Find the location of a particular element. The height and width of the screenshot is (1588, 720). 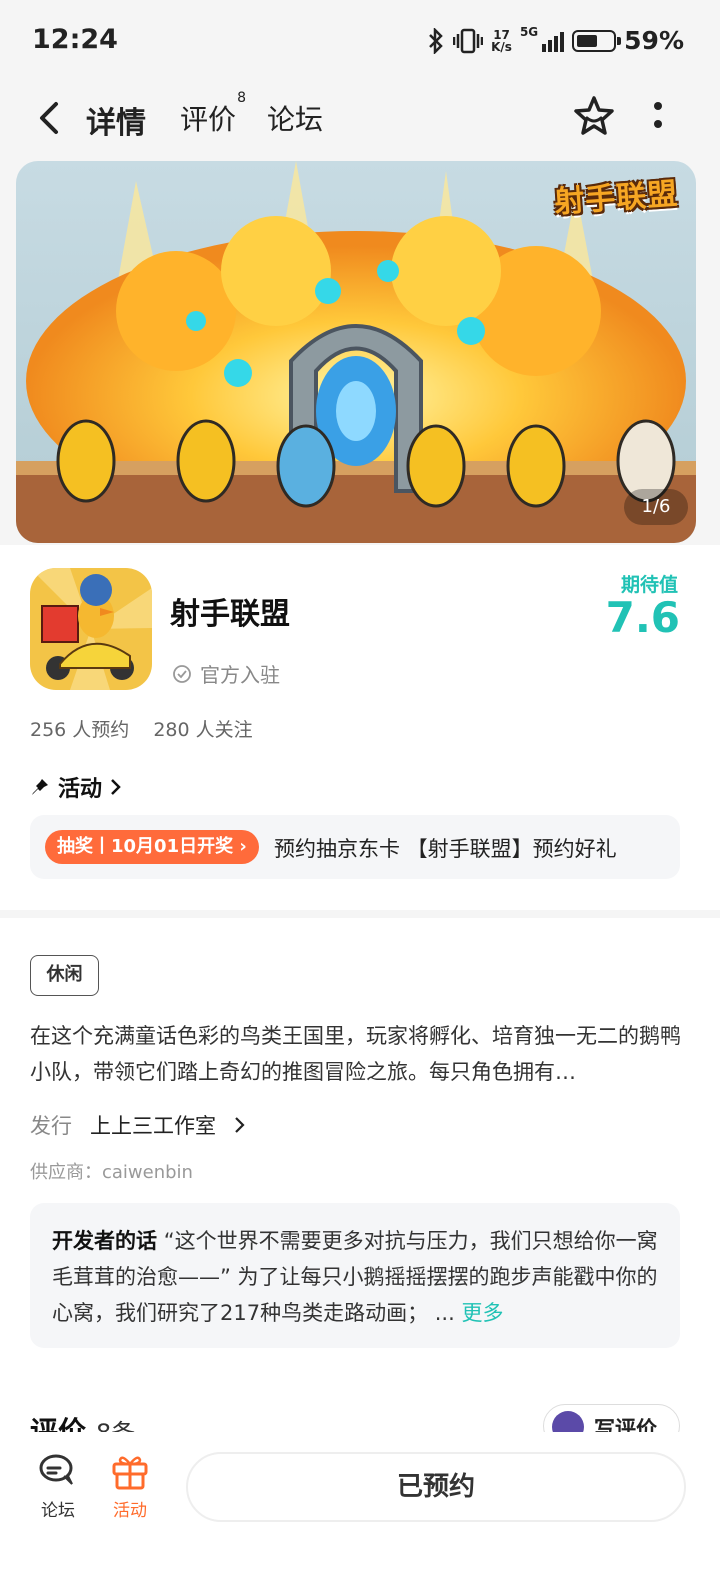

activity-title: 活动 is located at coordinates (80, 789).